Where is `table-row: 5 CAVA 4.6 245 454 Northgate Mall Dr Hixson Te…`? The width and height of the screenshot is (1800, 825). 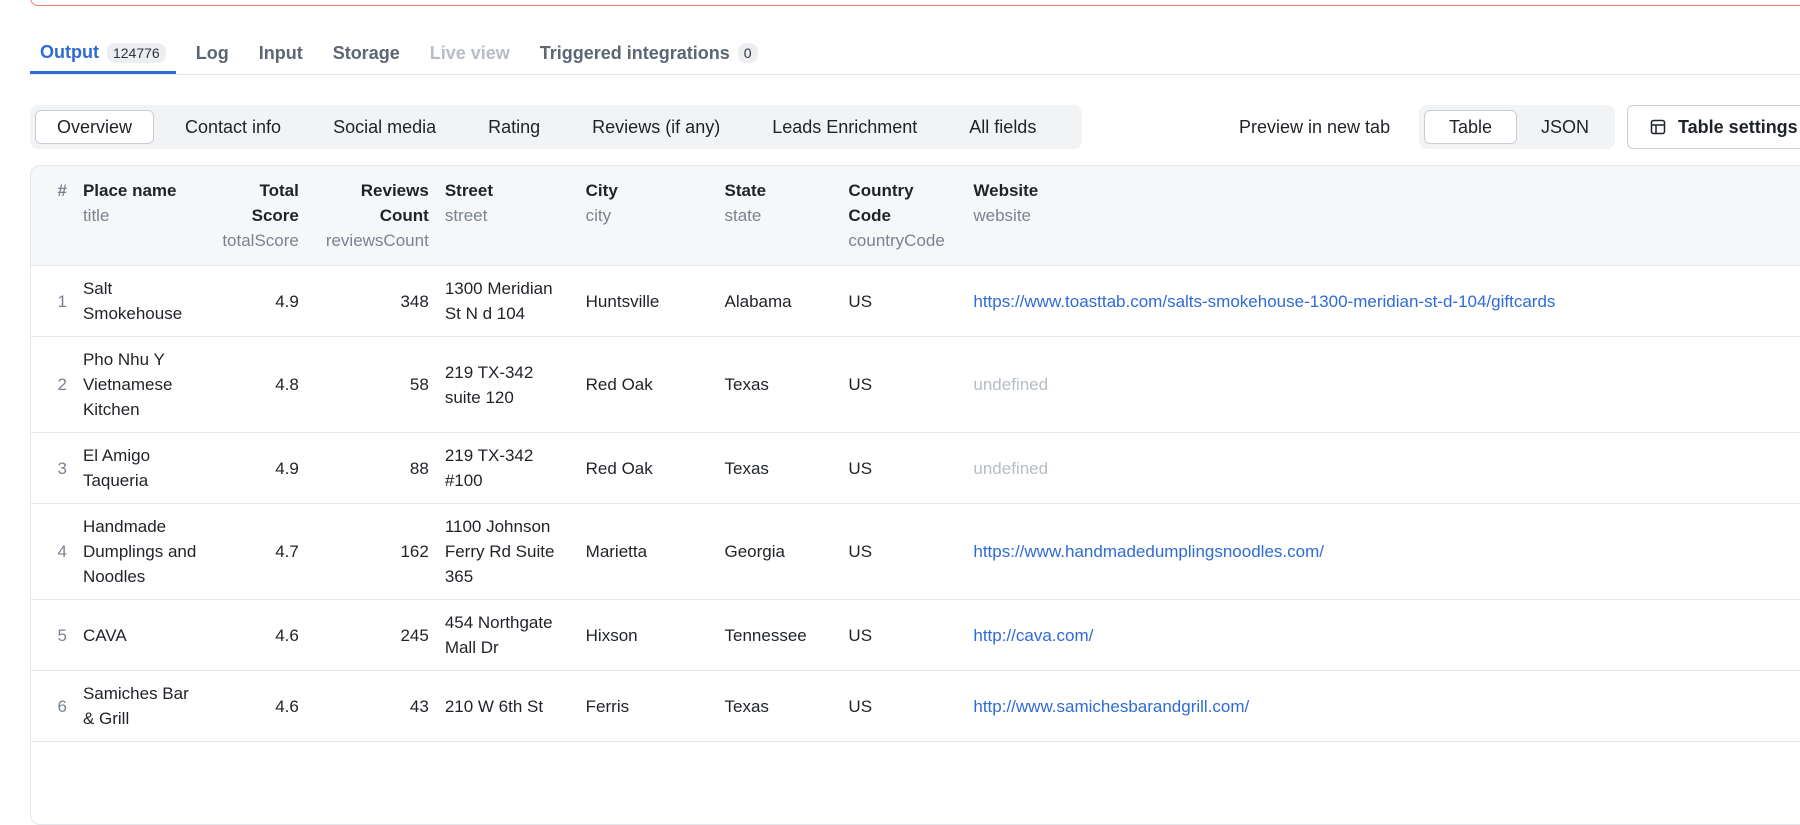 table-row: 5 CAVA 4.6 245 454 Northgate Mall Dr Hixson Te… is located at coordinates (915, 635).